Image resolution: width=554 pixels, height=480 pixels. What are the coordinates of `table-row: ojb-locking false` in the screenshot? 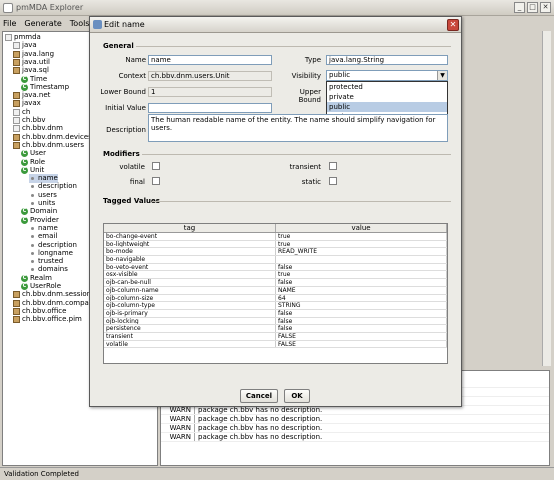 It's located at (275, 321).